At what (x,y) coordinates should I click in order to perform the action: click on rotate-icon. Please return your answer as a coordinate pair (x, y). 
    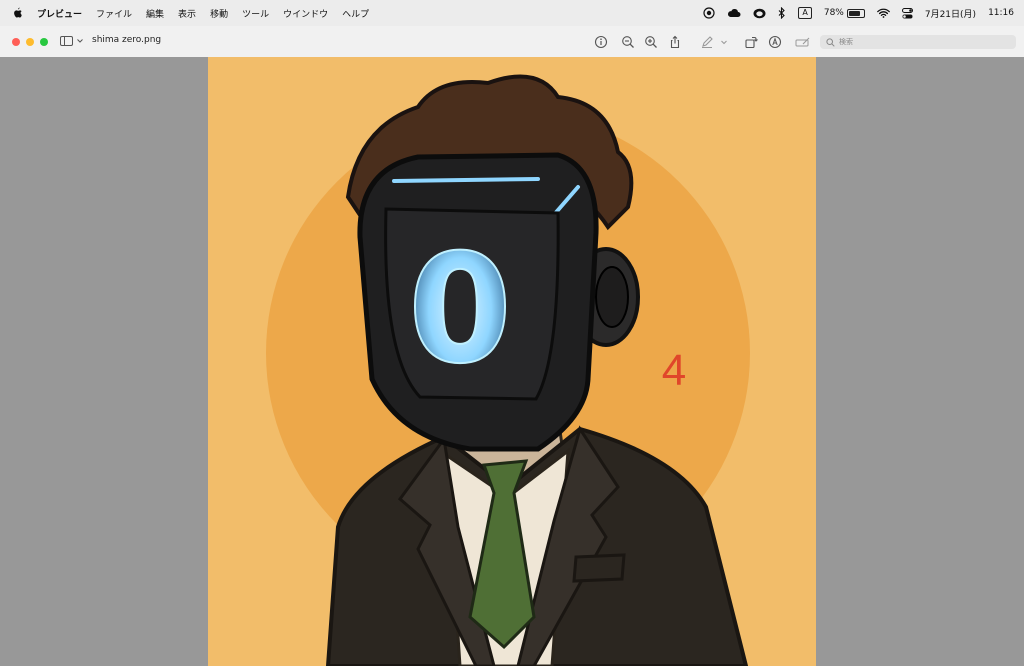
    Looking at the image, I should click on (751, 42).